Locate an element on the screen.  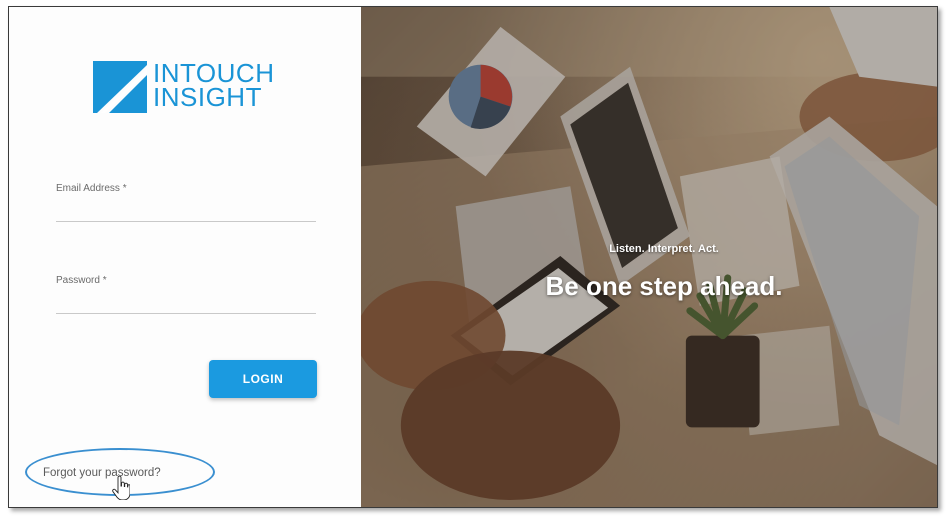
hero-tagline: Listen. Interpret. Act. is located at coordinates (664, 249).